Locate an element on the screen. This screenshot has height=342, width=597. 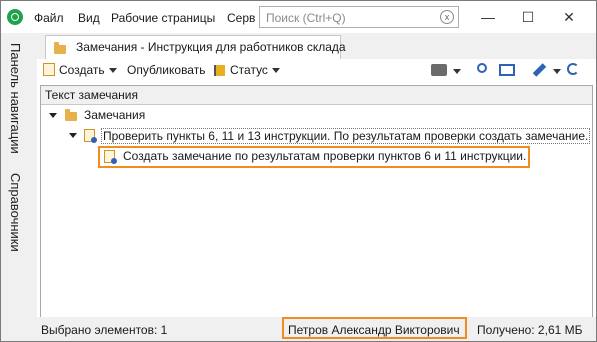
tree-row-root: Замечания is located at coordinates (316, 116).